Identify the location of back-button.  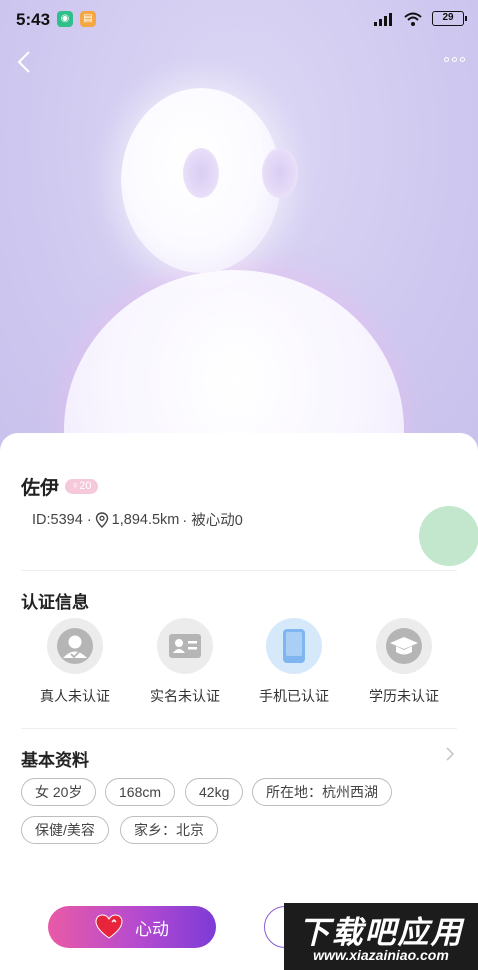
(26, 62).